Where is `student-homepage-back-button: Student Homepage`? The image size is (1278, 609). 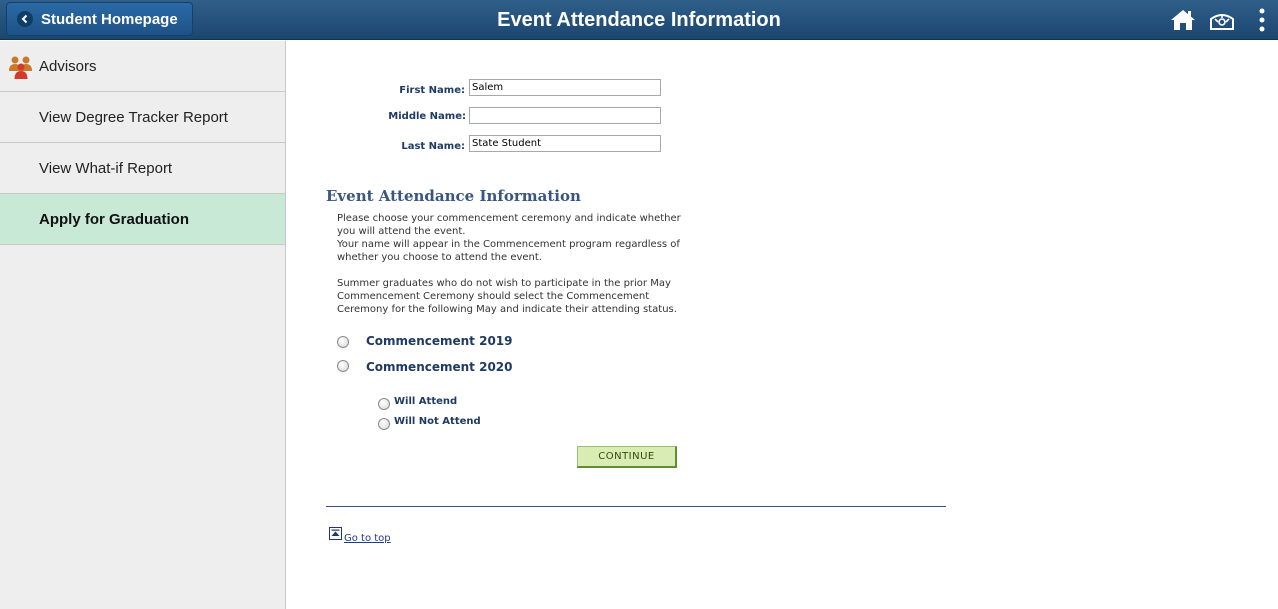
student-homepage-back-button: Student Homepage is located at coordinates (99, 19).